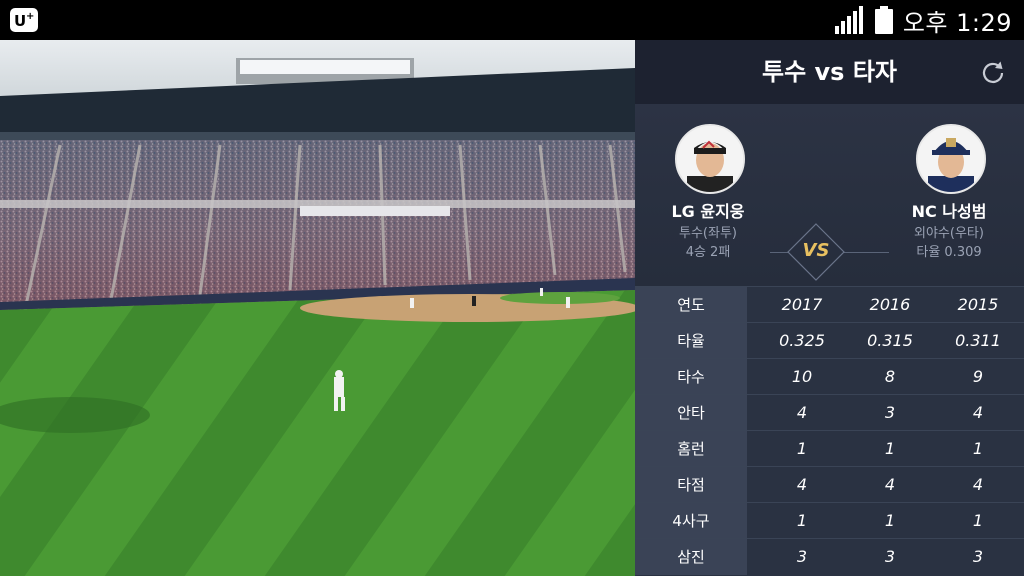 The image size is (1024, 576). Describe the element at coordinates (949, 211) in the screenshot. I see `batter-name: NC 나성범` at that location.